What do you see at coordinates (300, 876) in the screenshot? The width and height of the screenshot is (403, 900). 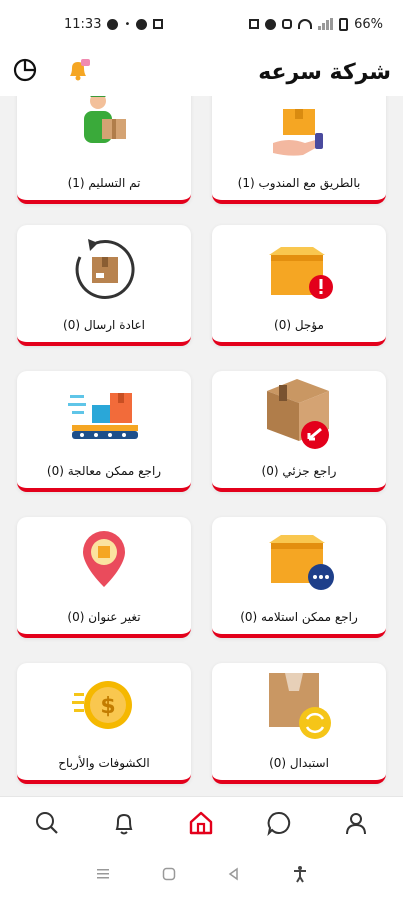 I see `accessibility-icon` at bounding box center [300, 876].